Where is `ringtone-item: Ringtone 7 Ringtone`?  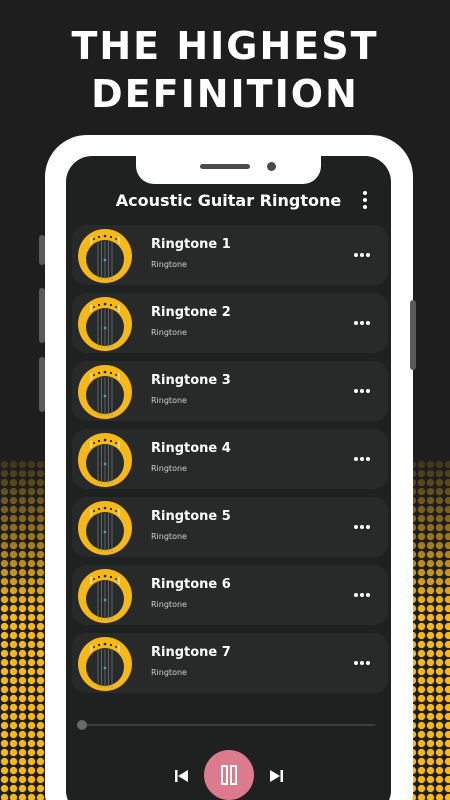
ringtone-item: Ringtone 7 Ringtone is located at coordinates (230, 663).